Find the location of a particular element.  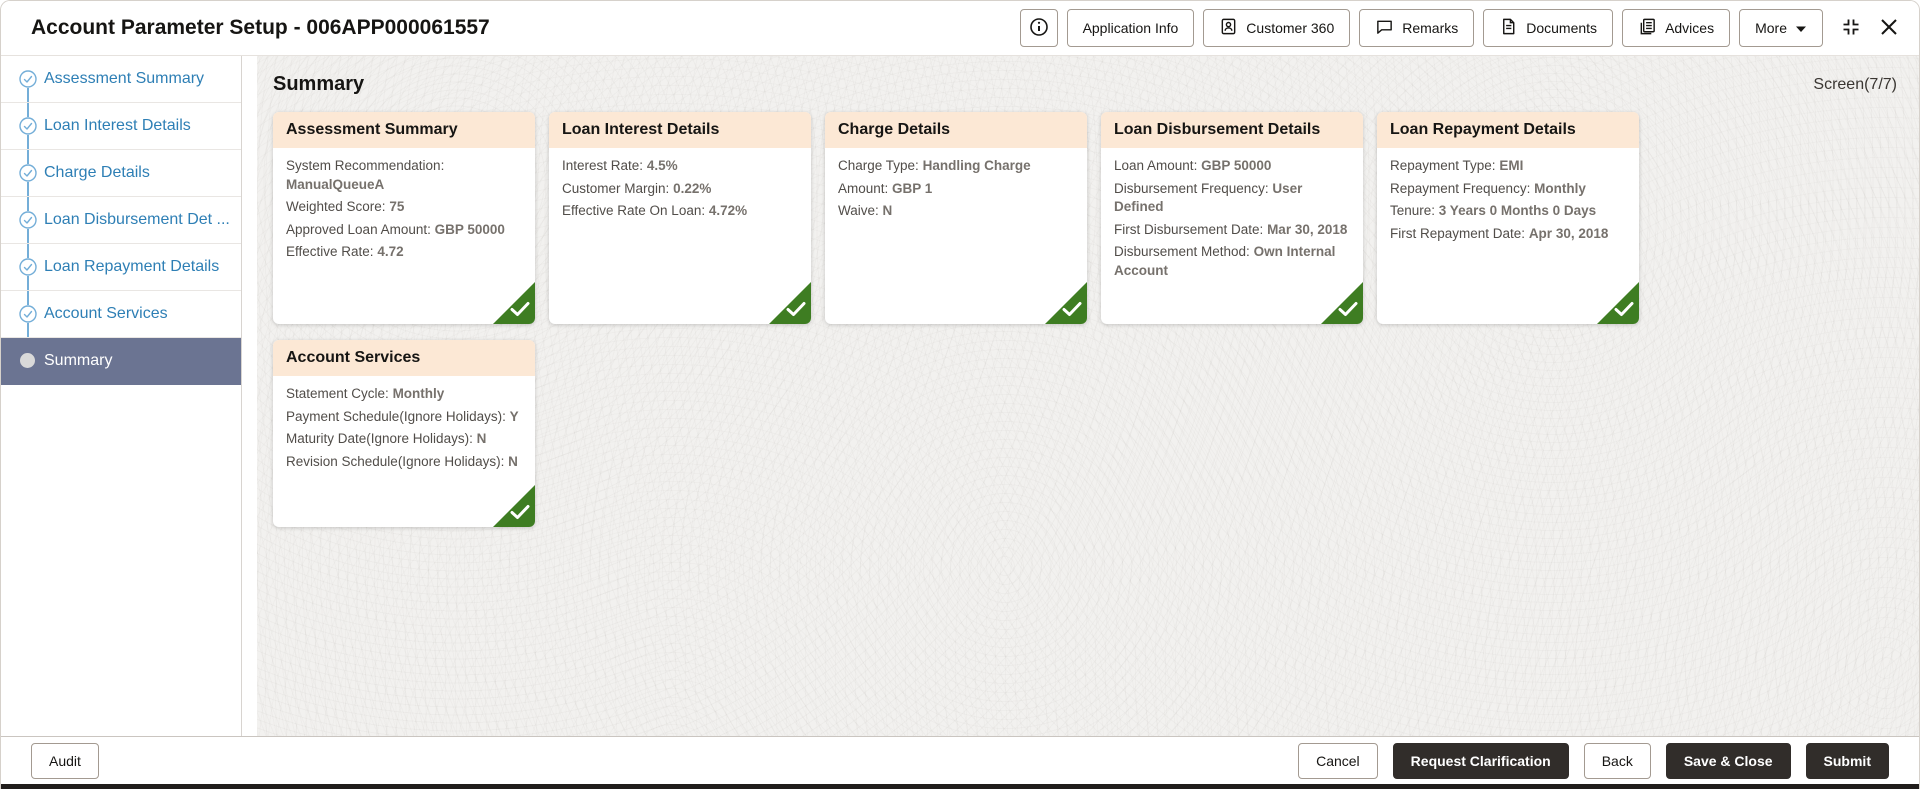

card-title: Account Services is located at coordinates (404, 358).